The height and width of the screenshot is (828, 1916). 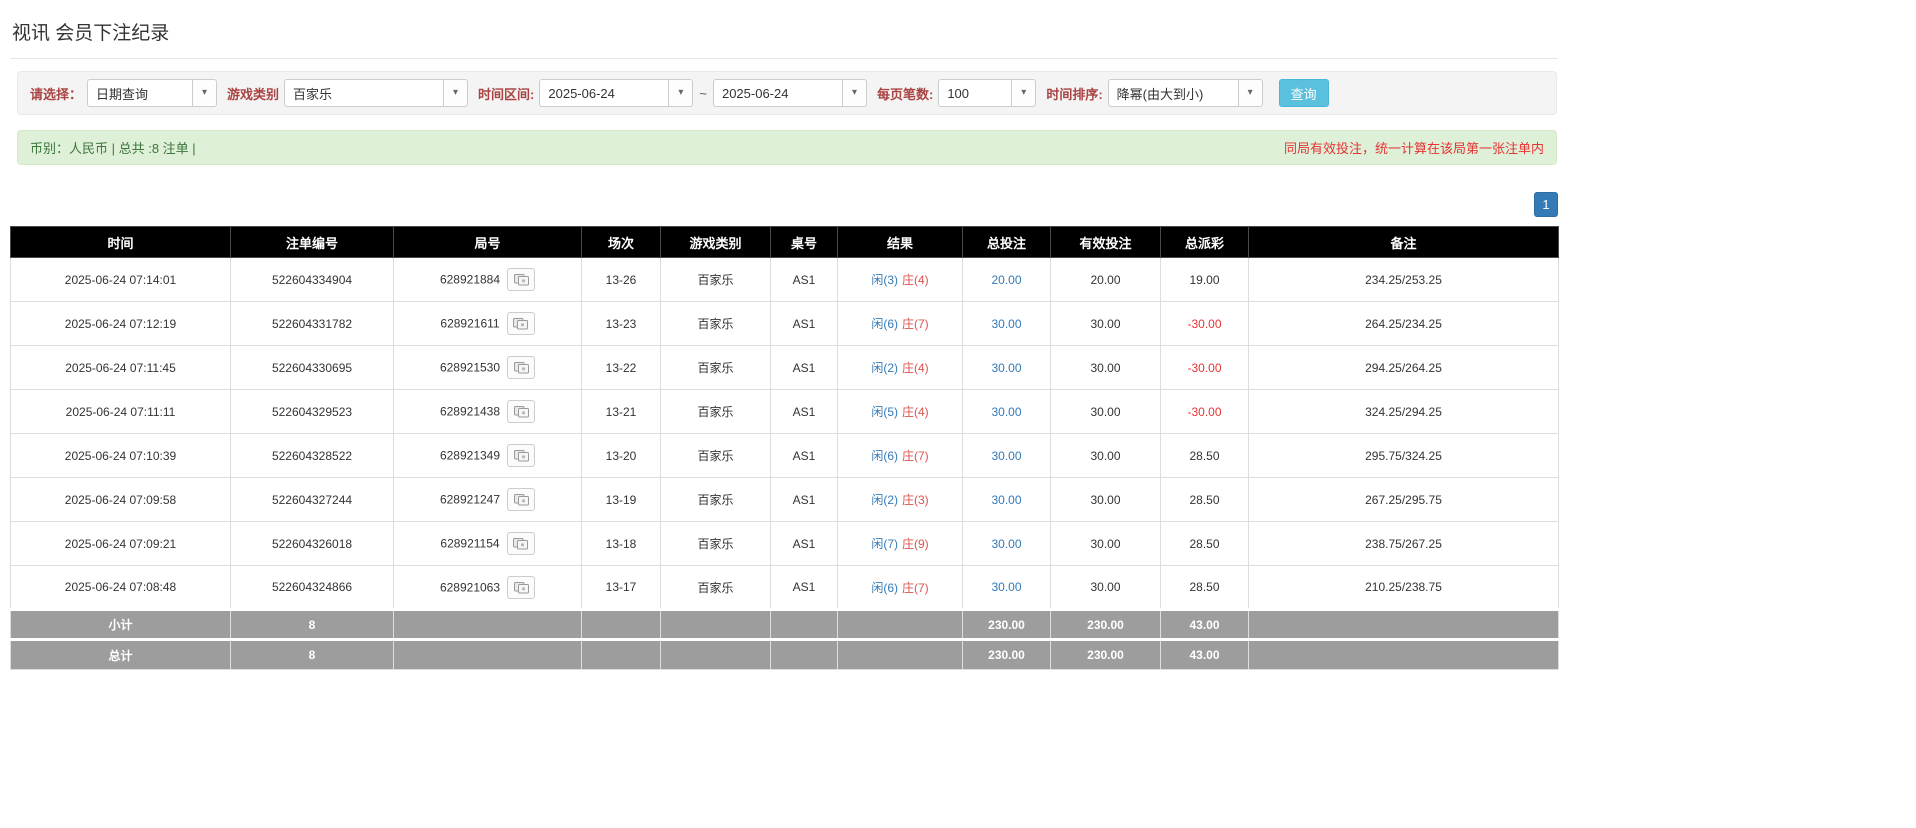 I want to click on page-title: 视讯 会员下注纪录, so click(x=784, y=34).